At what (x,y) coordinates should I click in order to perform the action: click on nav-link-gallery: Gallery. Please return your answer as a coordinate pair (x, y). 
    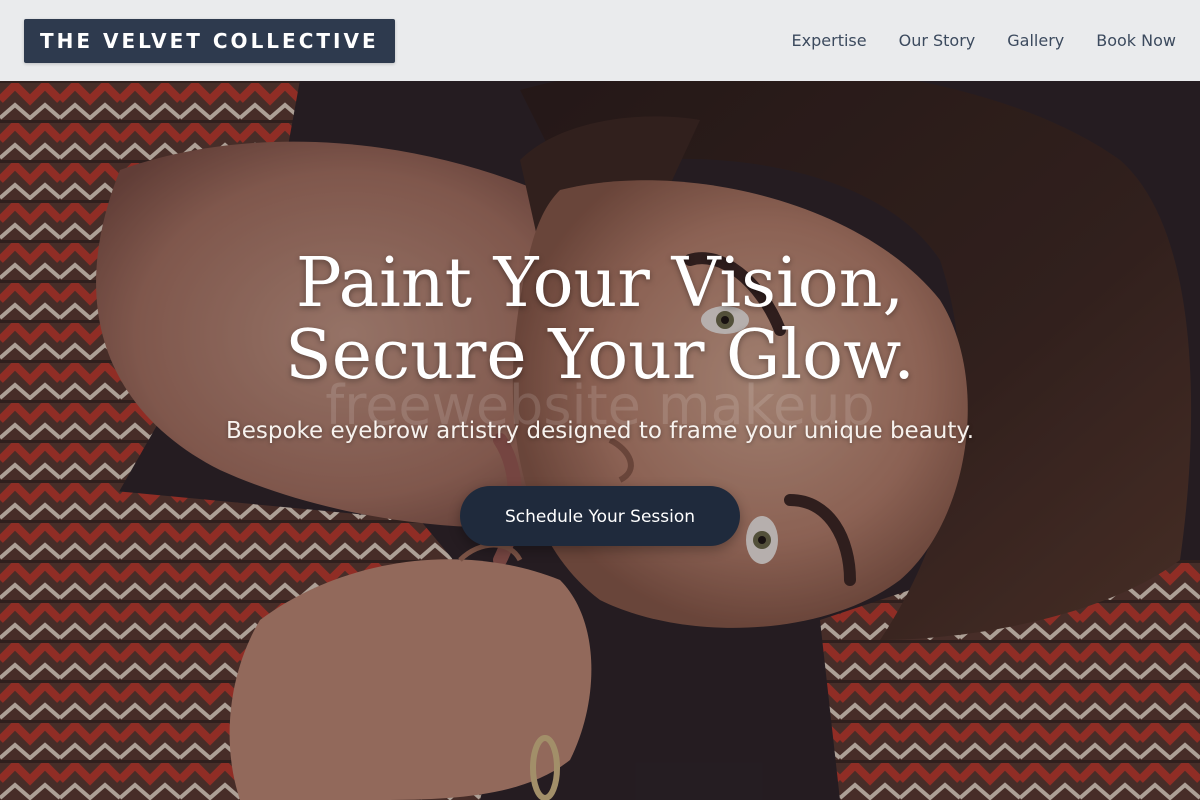
    Looking at the image, I should click on (1035, 40).